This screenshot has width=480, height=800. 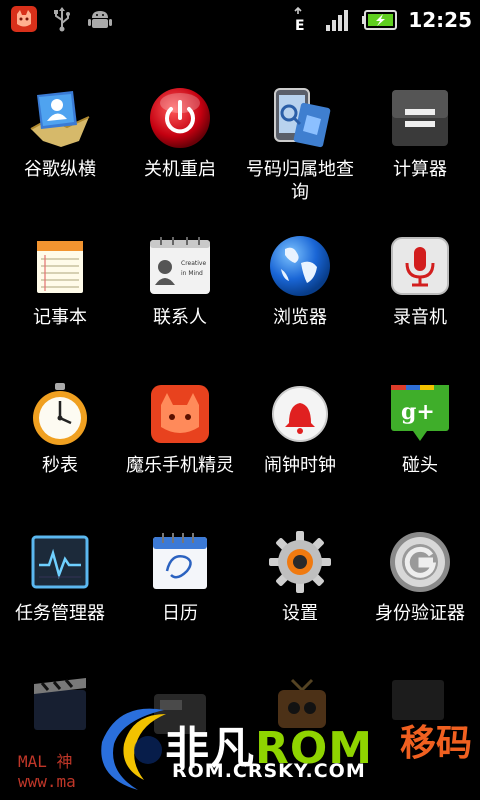 I want to click on google-plus-icon: g+, so click(x=420, y=414).